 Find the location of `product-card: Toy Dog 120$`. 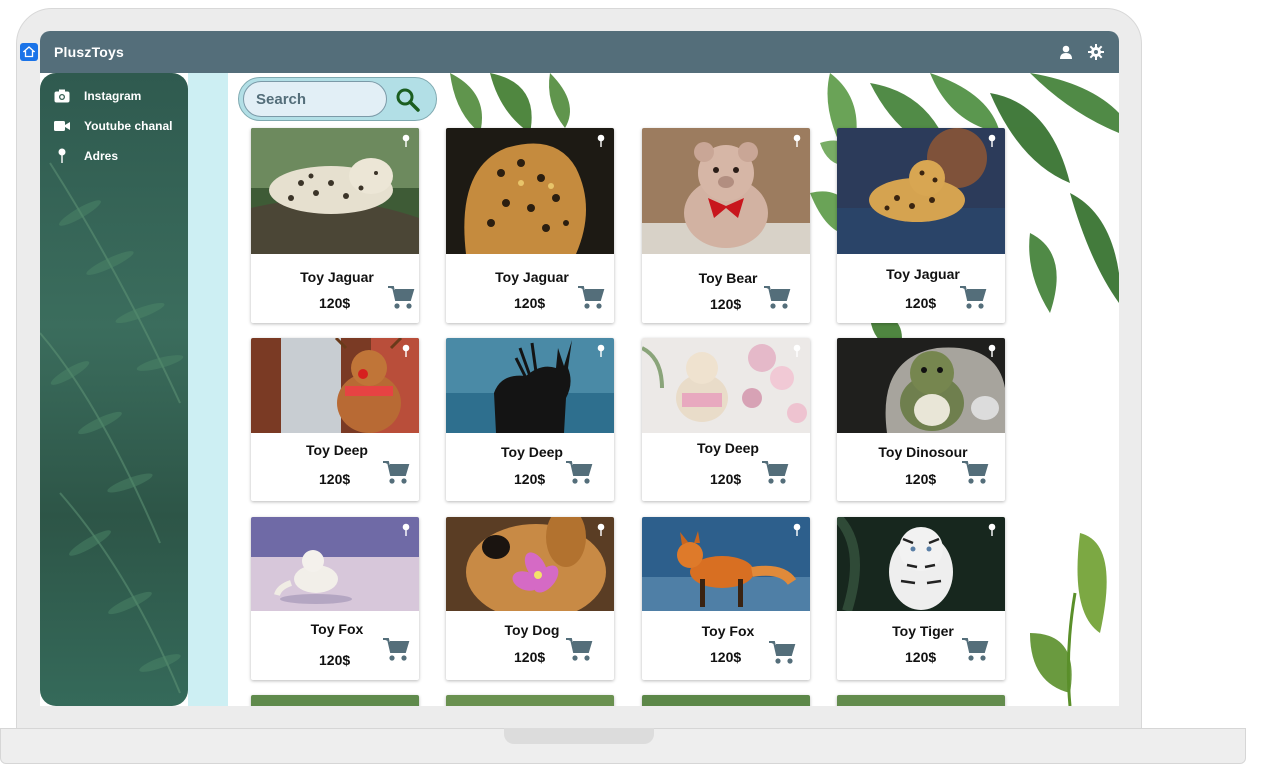

product-card: Toy Dog 120$ is located at coordinates (530, 598).